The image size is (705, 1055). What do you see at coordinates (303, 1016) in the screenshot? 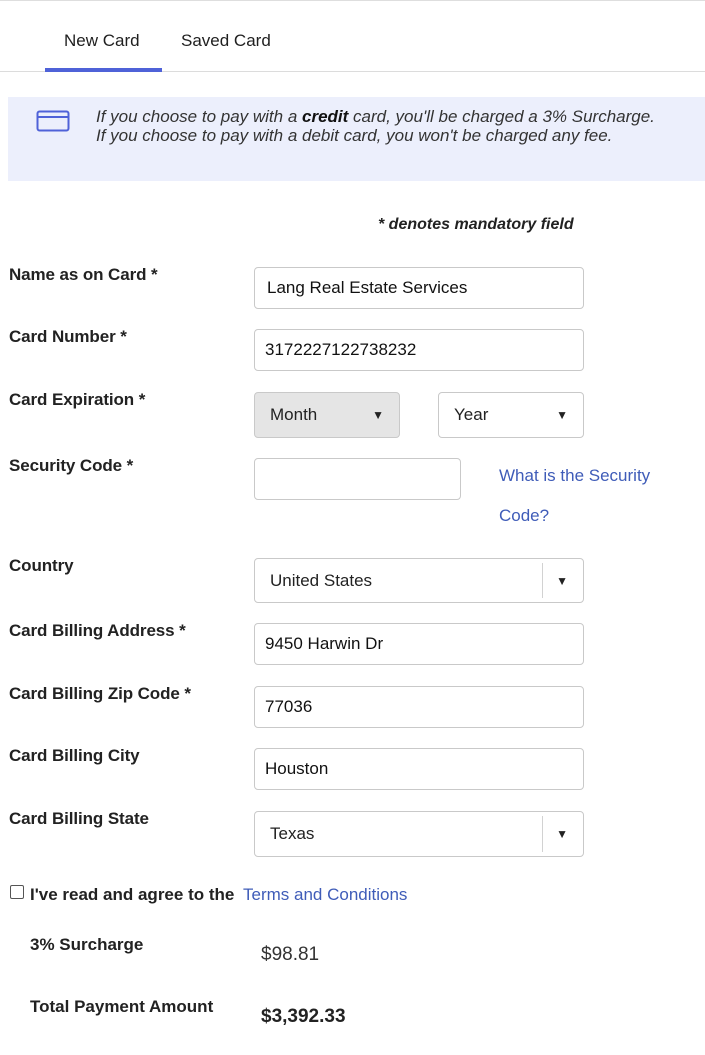
I see `total-payment-value: $3,392.33` at bounding box center [303, 1016].